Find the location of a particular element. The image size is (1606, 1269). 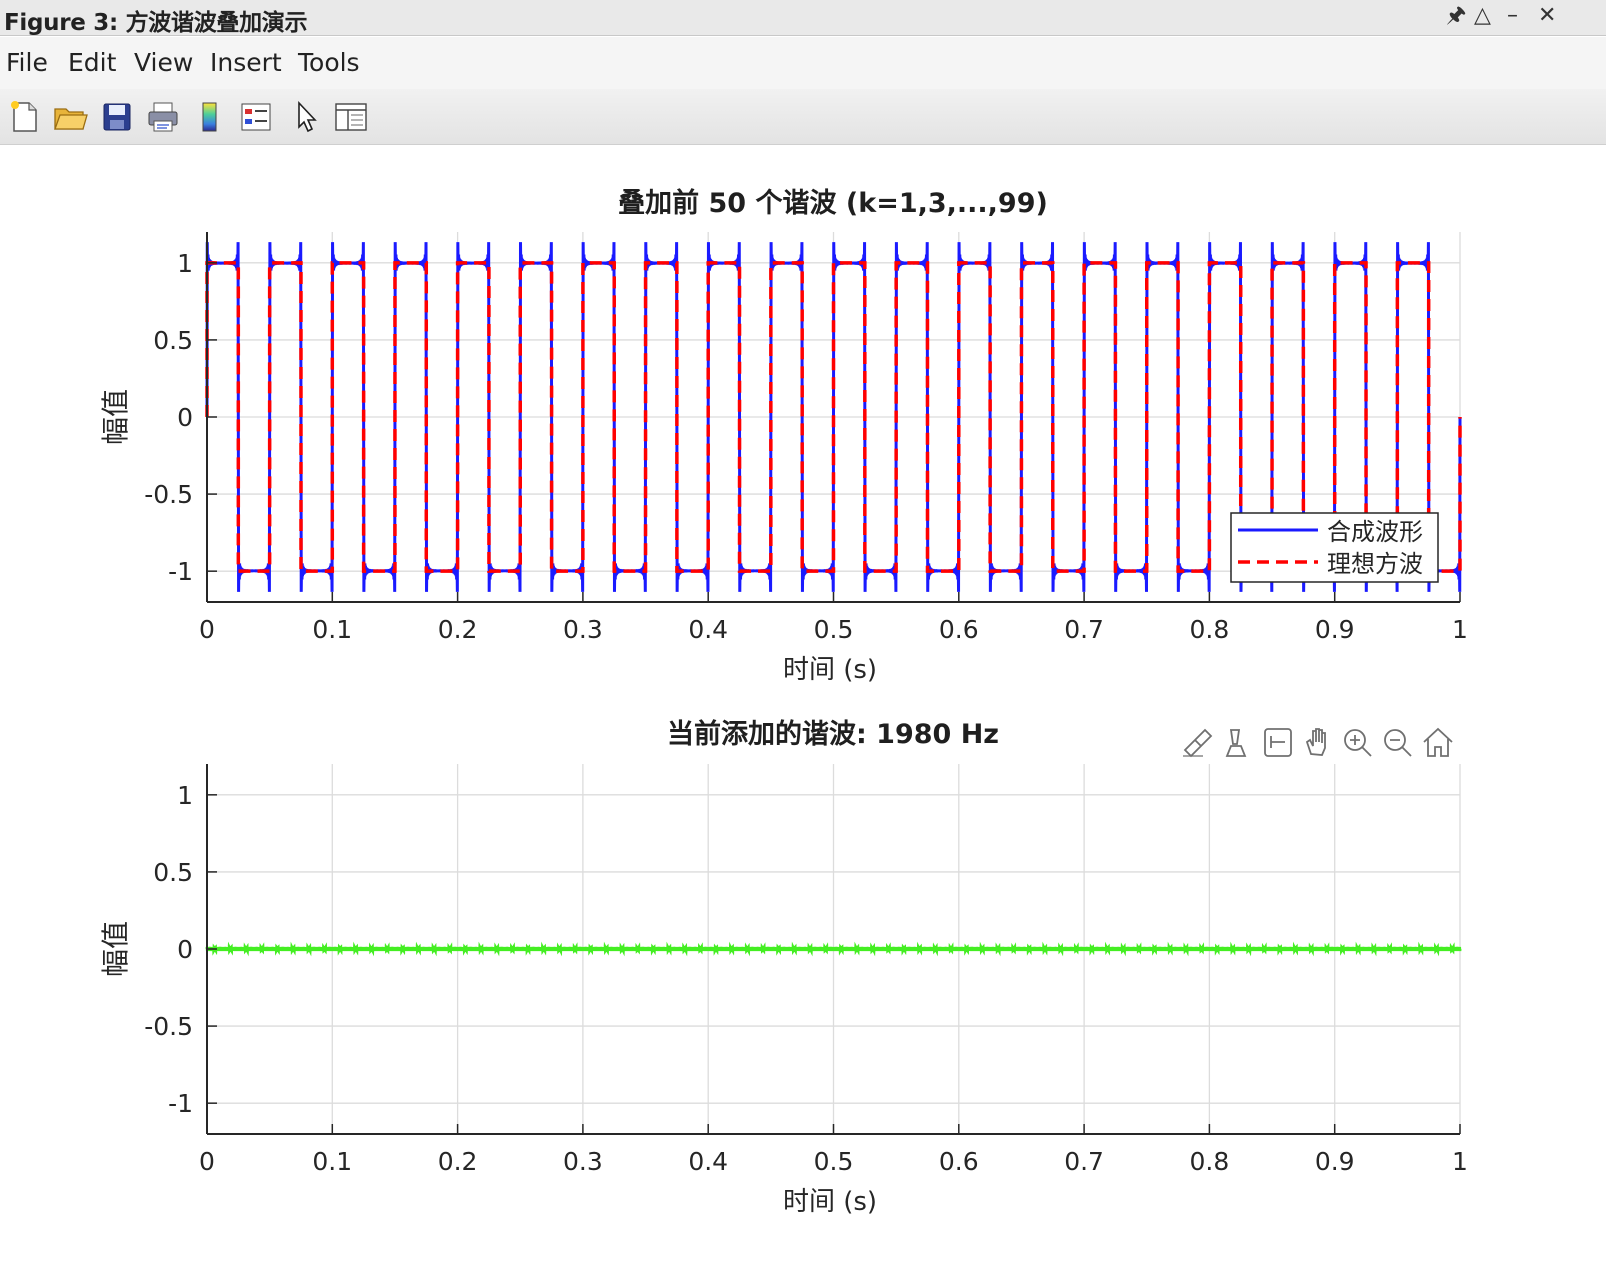

pin-icon: 🖈 is located at coordinates (1456, 16).